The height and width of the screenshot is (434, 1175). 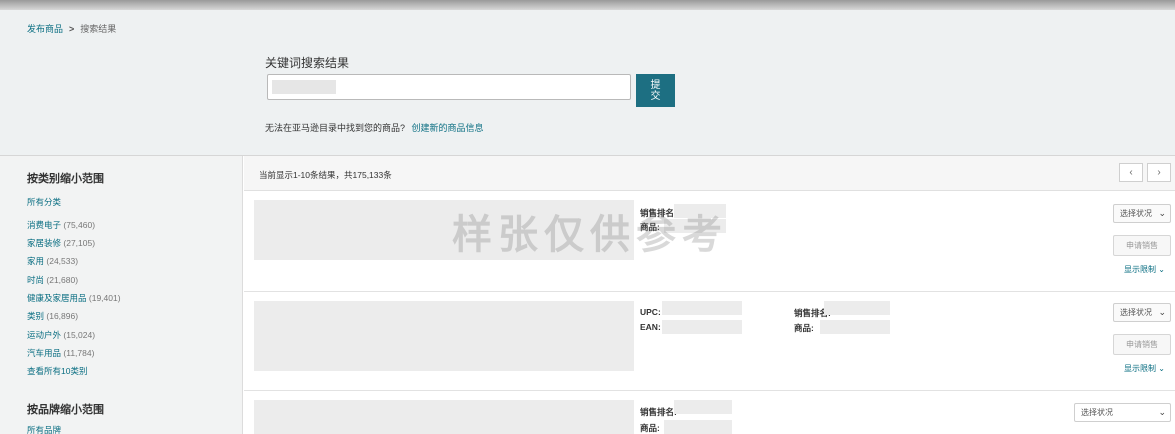 What do you see at coordinates (62, 316) in the screenshot?
I see `category-count: (16,896)` at bounding box center [62, 316].